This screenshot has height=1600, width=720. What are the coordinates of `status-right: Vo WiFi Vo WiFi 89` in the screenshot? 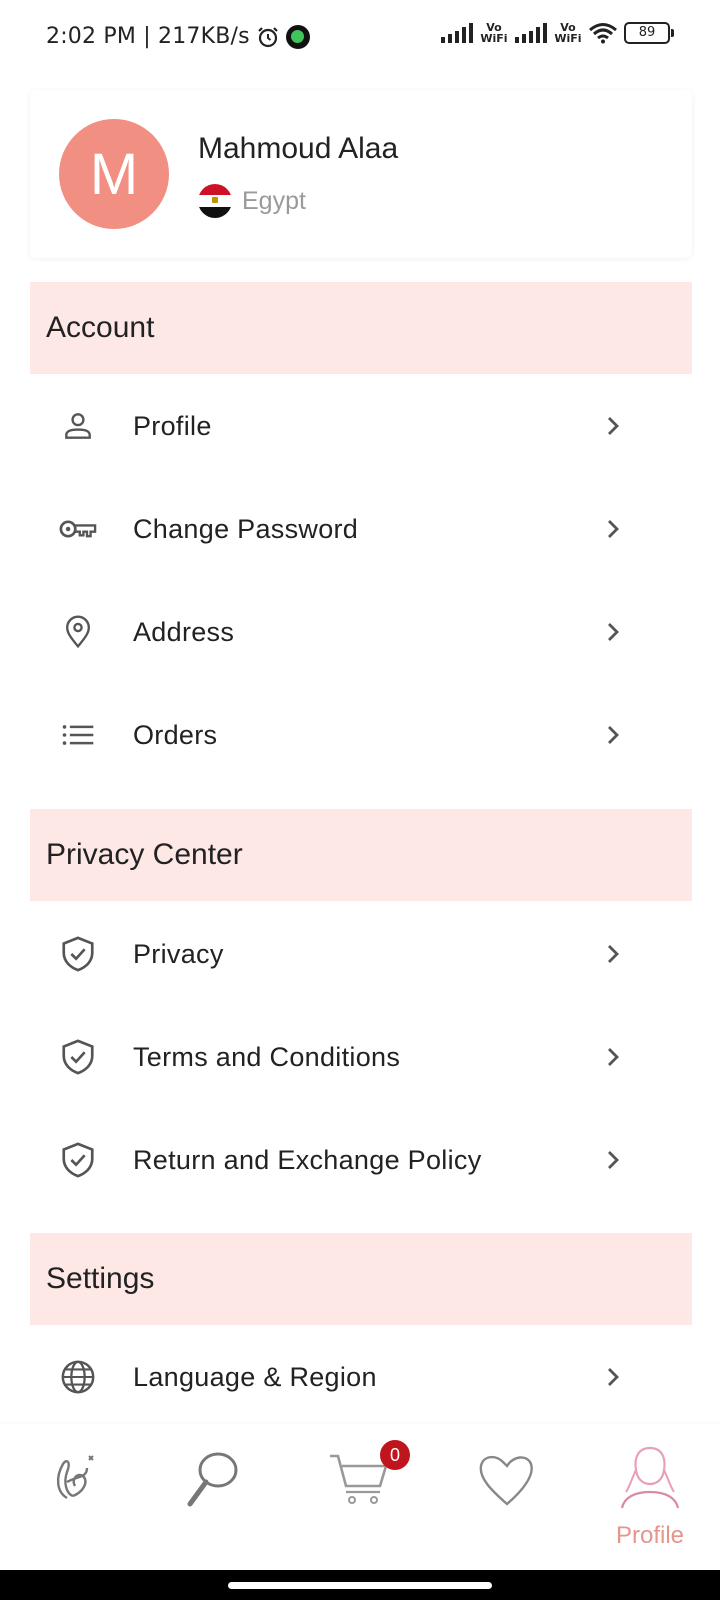 It's located at (557, 33).